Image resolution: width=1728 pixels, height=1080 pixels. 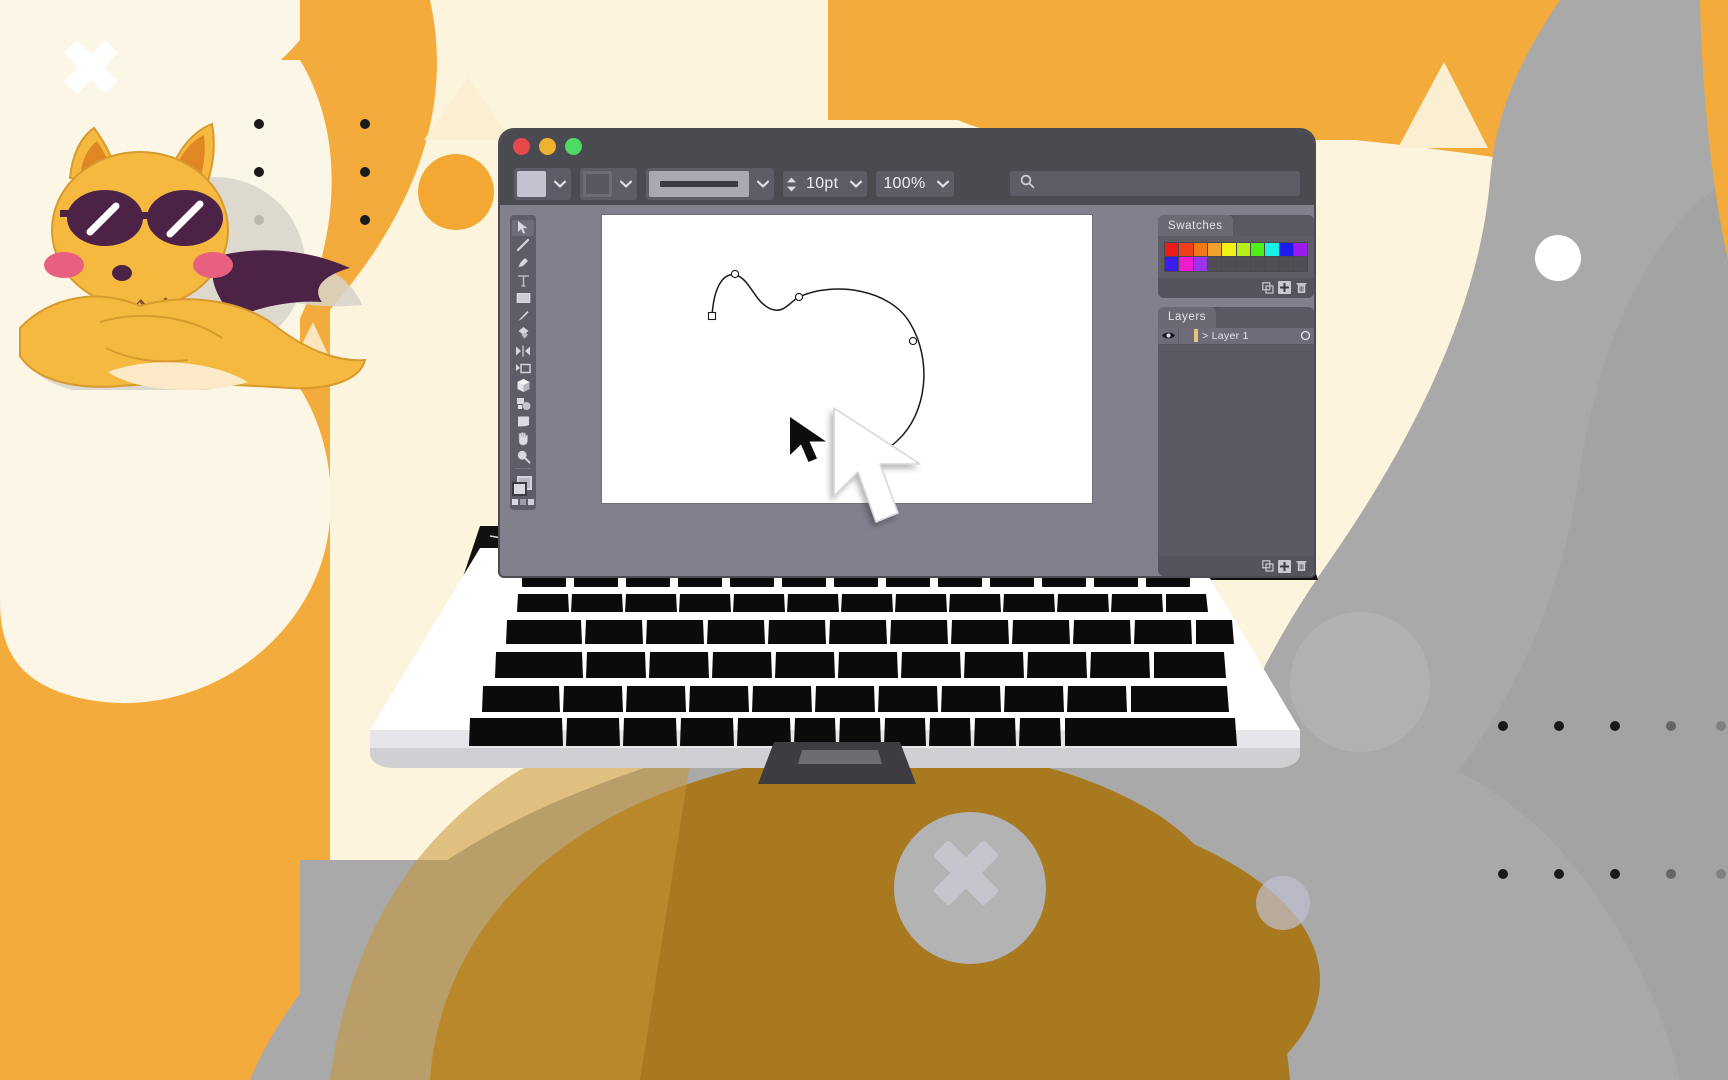 What do you see at coordinates (523, 369) in the screenshot?
I see `perspective-grid-tool` at bounding box center [523, 369].